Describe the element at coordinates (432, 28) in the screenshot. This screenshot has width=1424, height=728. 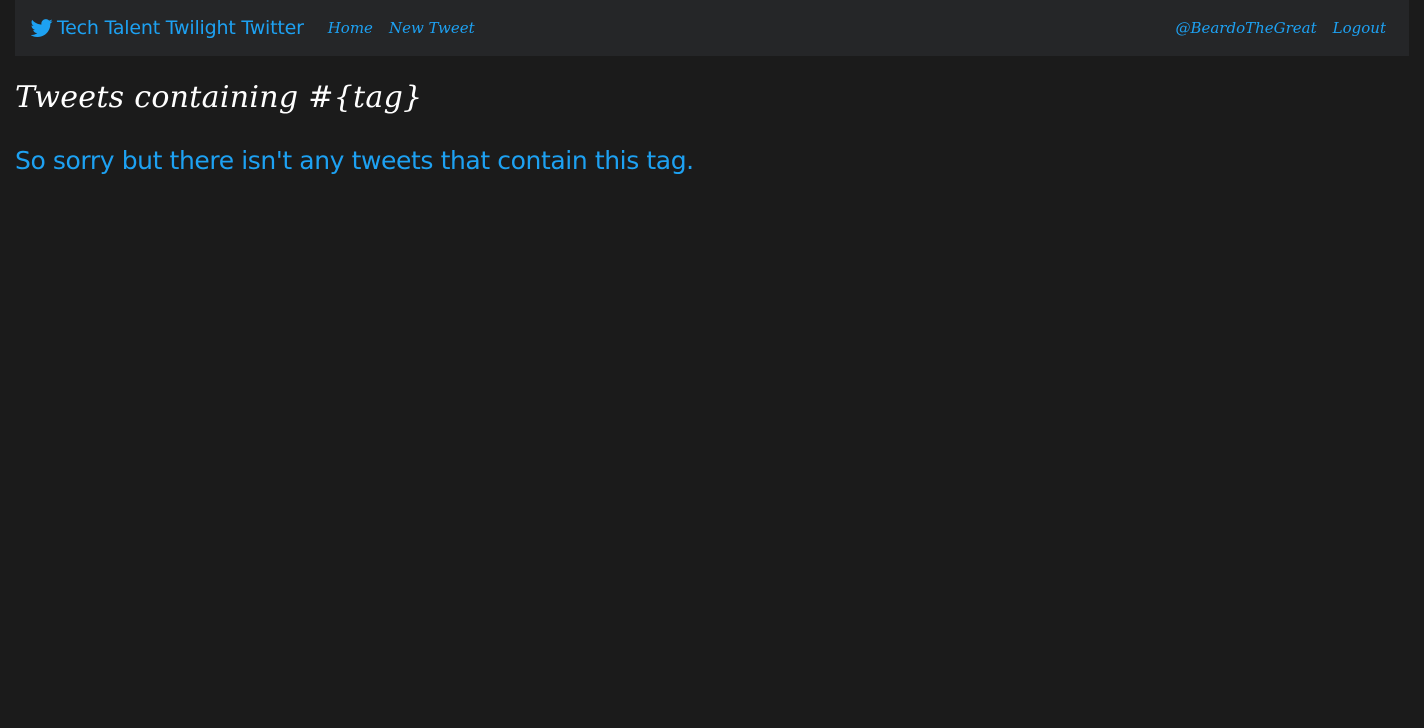
I see `nav-new-tweet-link: New Tweet` at that location.